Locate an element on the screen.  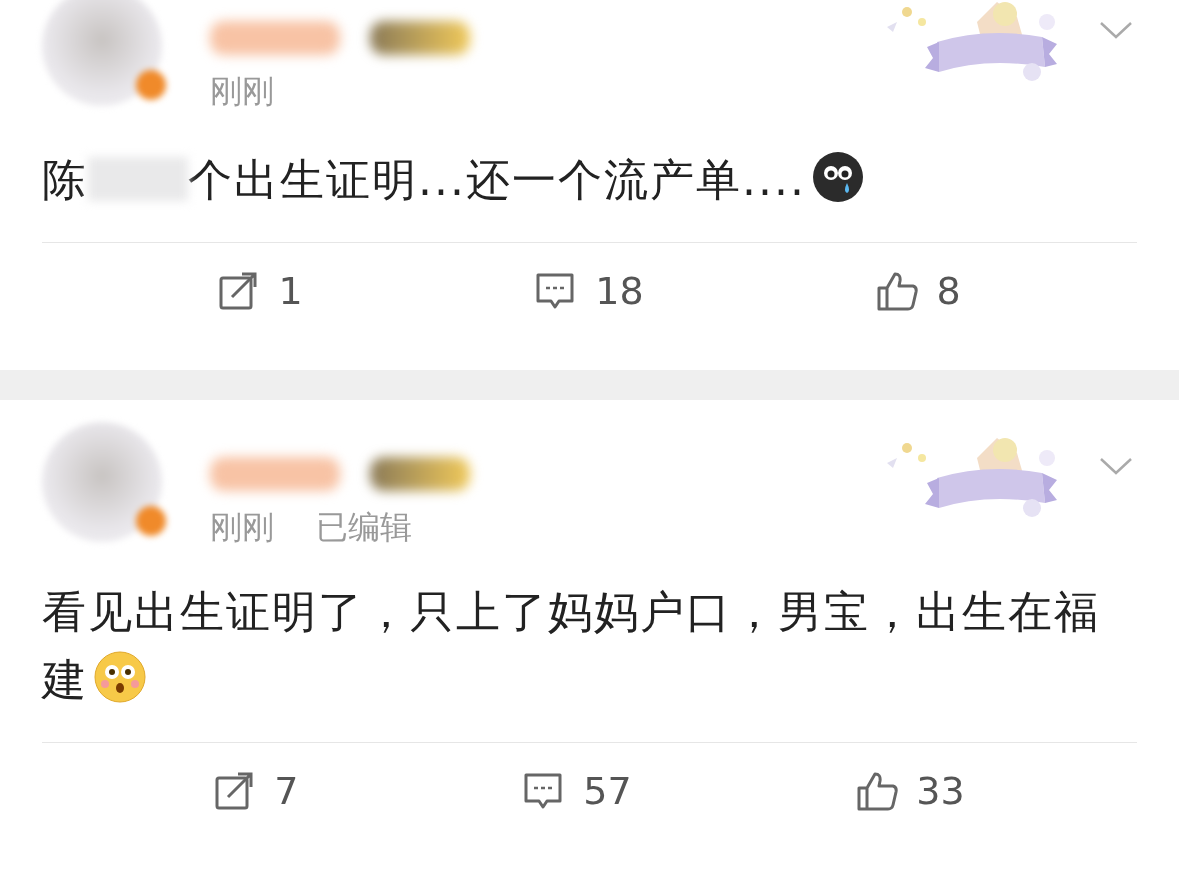
post-text: 看见出生证明了，只上了妈妈户口，男宝，出生在福建 is located at coordinates (571, 646).